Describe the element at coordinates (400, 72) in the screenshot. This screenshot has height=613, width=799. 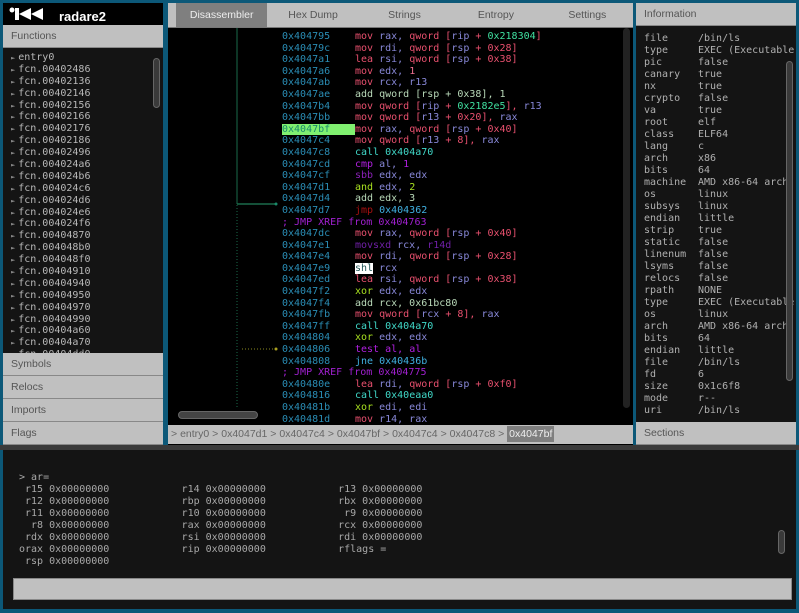
I see `disasm-line: 0x4047a6 mov edx, 1` at that location.